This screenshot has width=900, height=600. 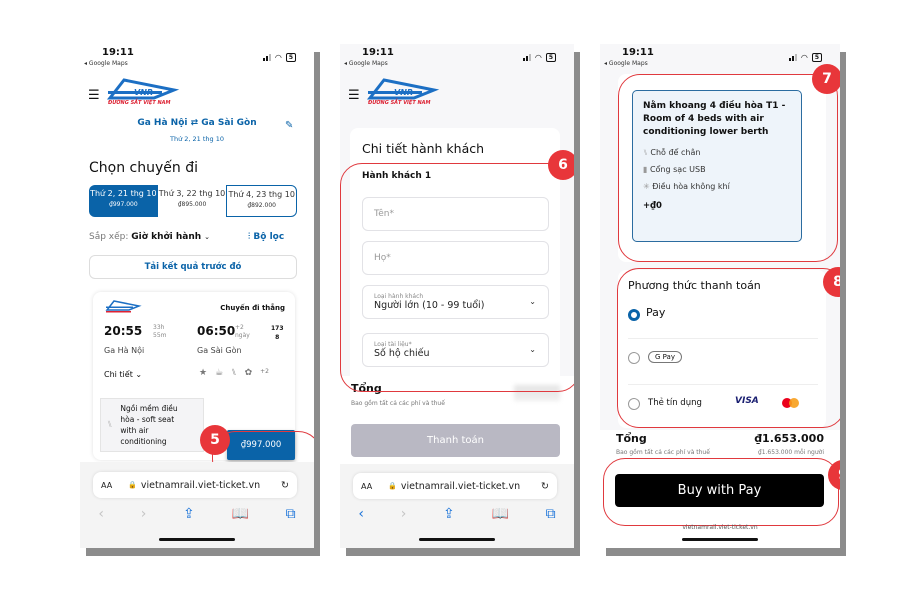 What do you see at coordinates (192, 204) in the screenshot?
I see `date-tab-price: ₫895.000` at bounding box center [192, 204].